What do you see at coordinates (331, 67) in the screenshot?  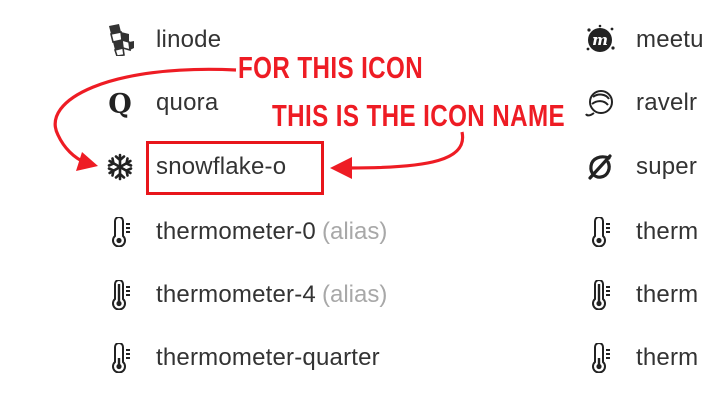 I see `annotation-for-this-icon: FOR THIS ICON` at bounding box center [331, 67].